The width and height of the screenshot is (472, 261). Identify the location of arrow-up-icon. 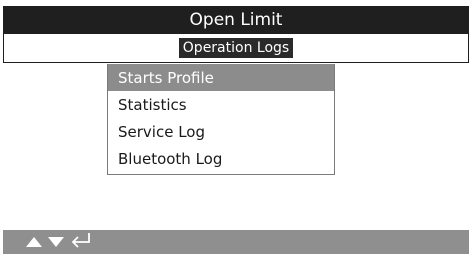
(34, 242).